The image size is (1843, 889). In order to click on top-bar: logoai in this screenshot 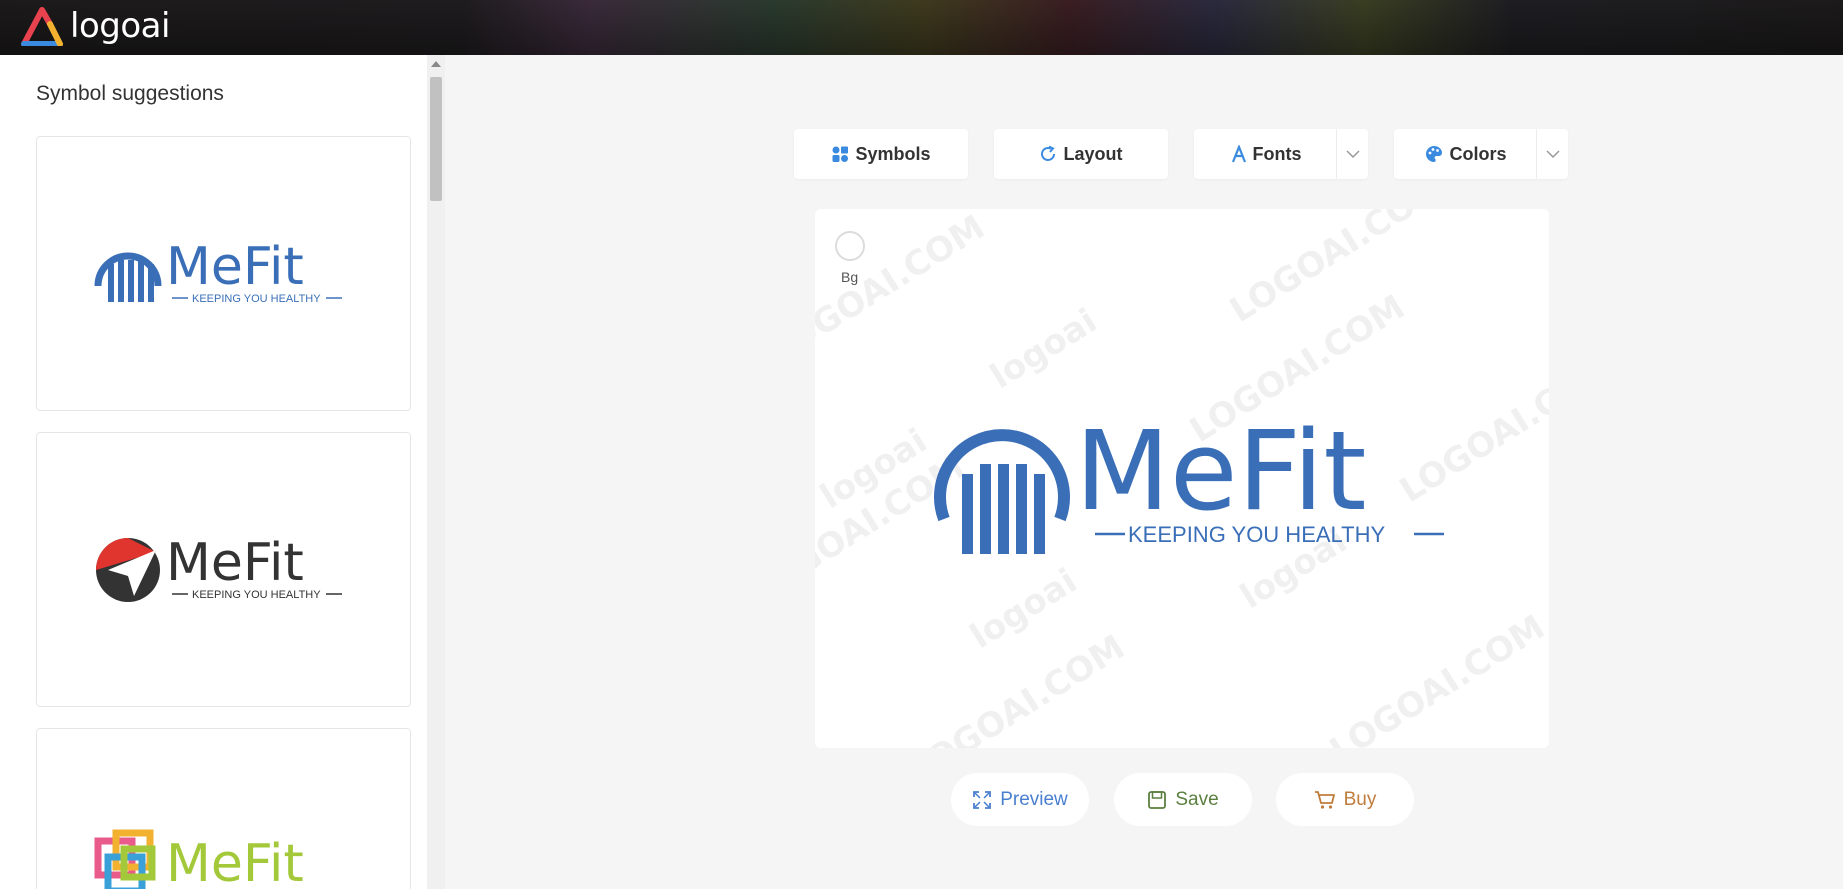, I will do `click(921, 27)`.